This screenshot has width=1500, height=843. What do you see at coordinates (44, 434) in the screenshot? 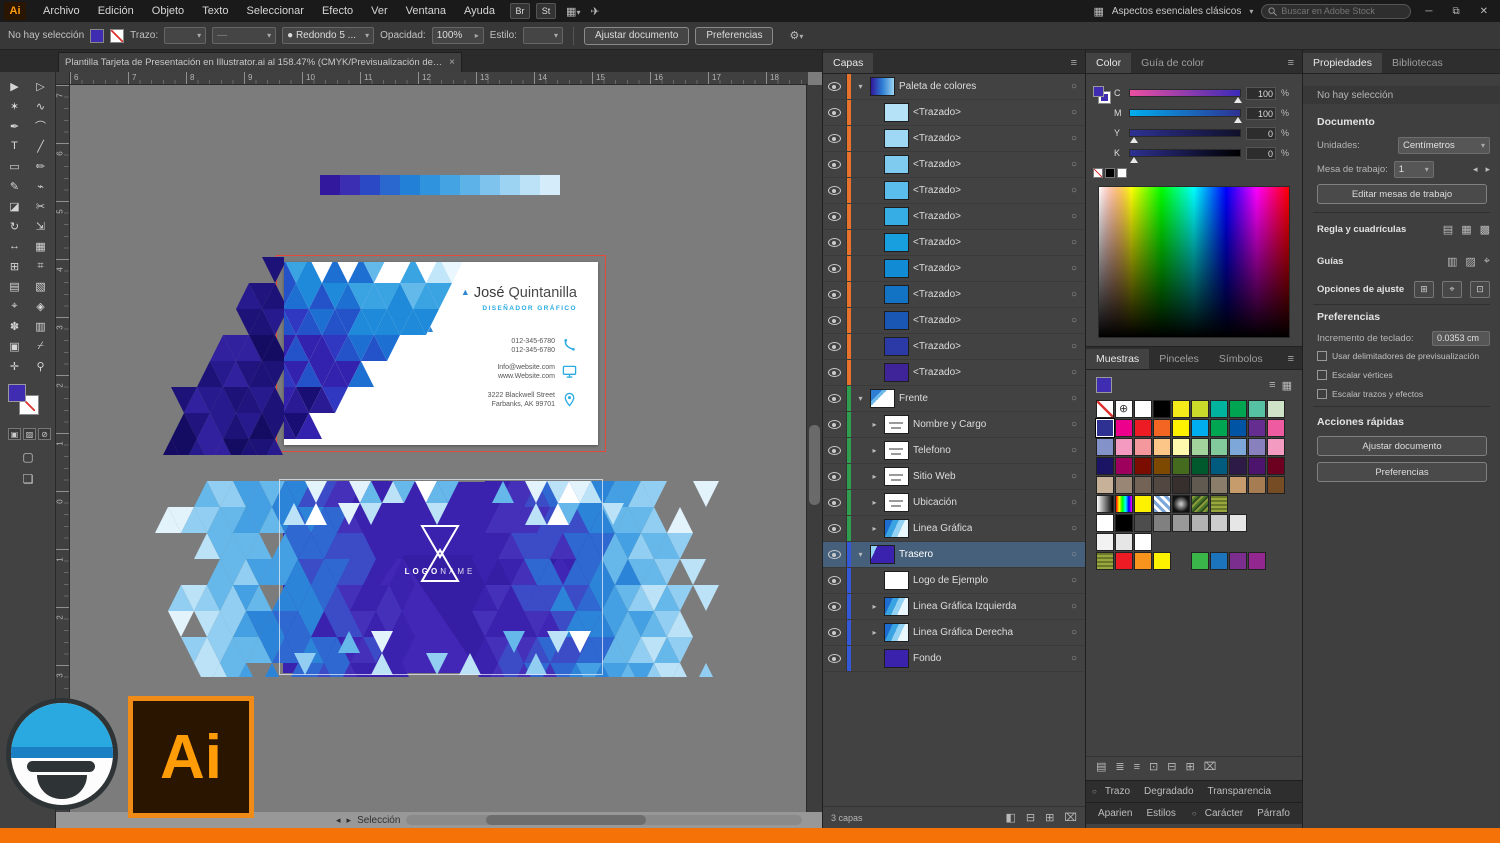
I see `none-mode-button: ⊘` at bounding box center [44, 434].